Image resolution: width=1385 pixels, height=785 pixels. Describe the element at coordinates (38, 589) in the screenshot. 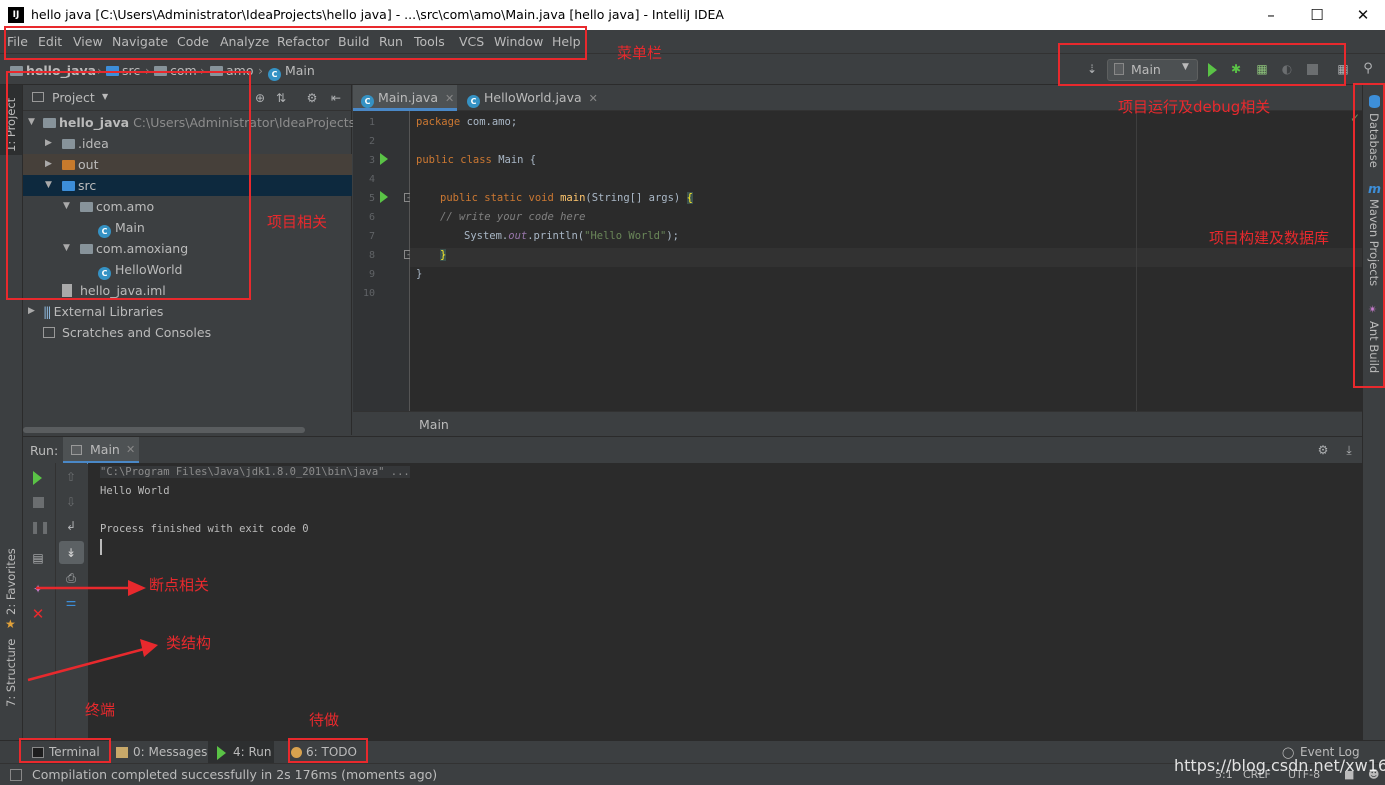

I see `pin-icon: ✦` at that location.